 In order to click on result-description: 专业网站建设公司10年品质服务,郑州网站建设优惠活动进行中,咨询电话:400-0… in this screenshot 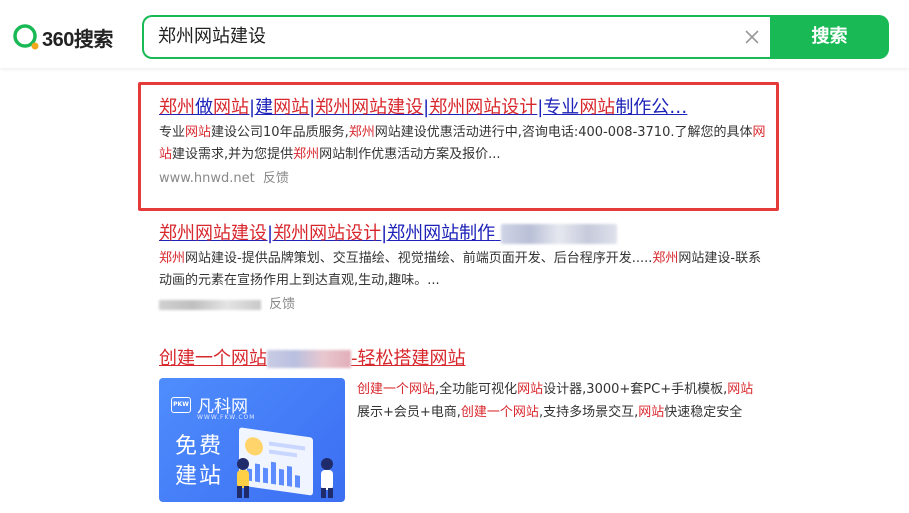, I will do `click(464, 144)`.